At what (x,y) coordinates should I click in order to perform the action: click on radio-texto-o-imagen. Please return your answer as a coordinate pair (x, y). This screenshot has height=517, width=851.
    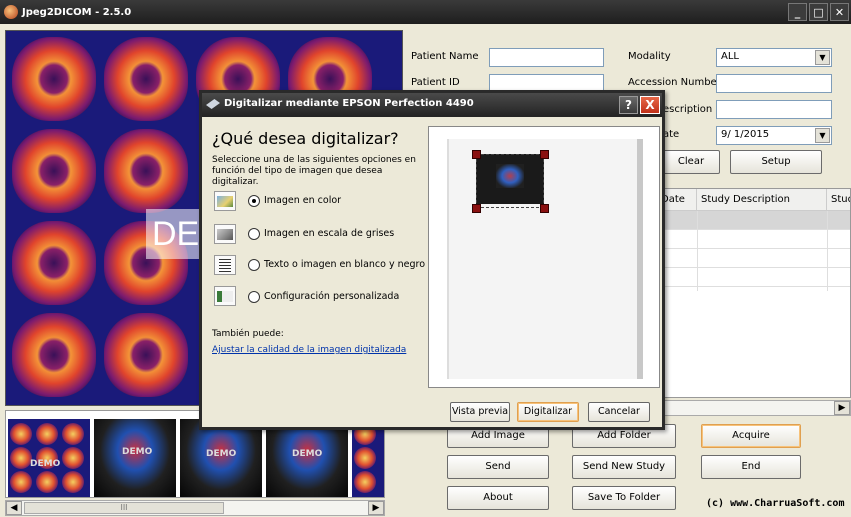
    Looking at the image, I should click on (254, 265).